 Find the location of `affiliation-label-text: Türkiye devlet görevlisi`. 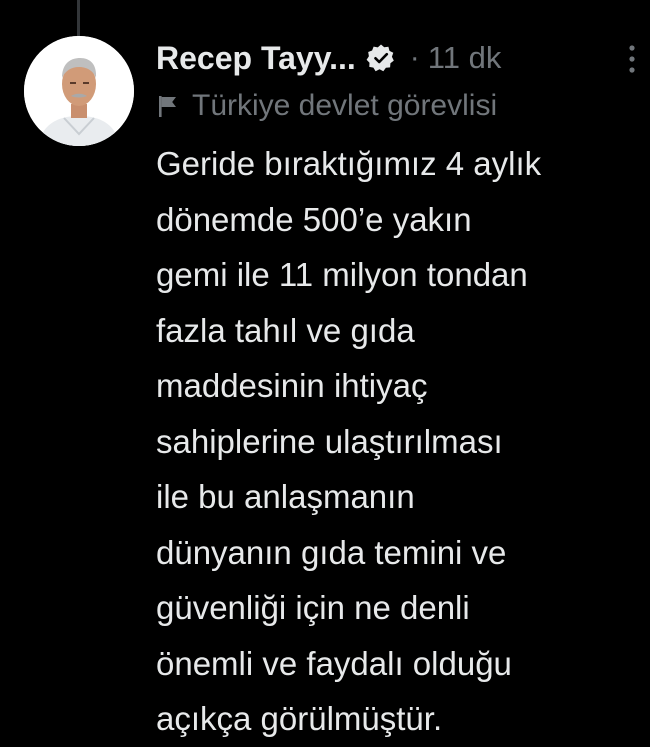

affiliation-label-text: Türkiye devlet görevlisi is located at coordinates (345, 105).